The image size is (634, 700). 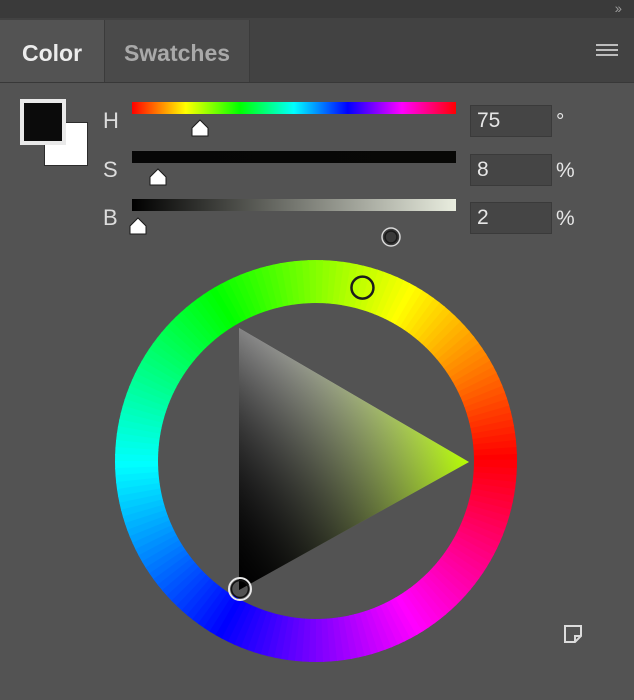 What do you see at coordinates (52, 51) in the screenshot?
I see `tab-color: Color` at bounding box center [52, 51].